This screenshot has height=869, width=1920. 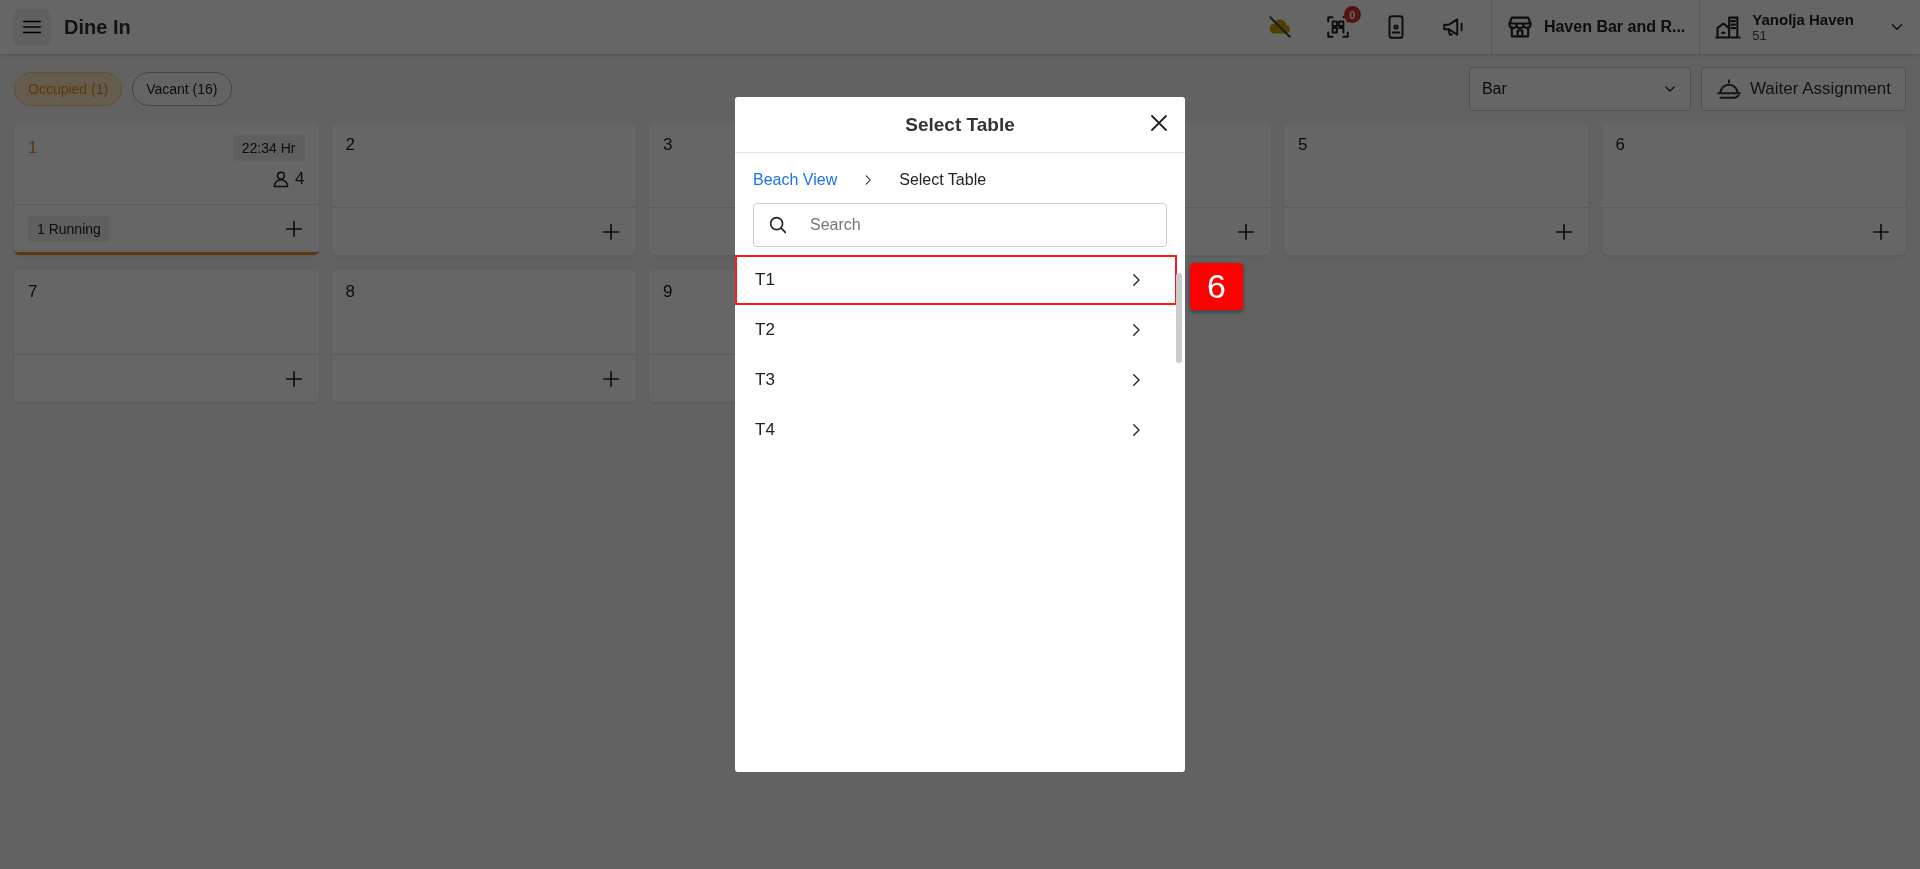 I want to click on table-card: 8, so click(x=483, y=336).